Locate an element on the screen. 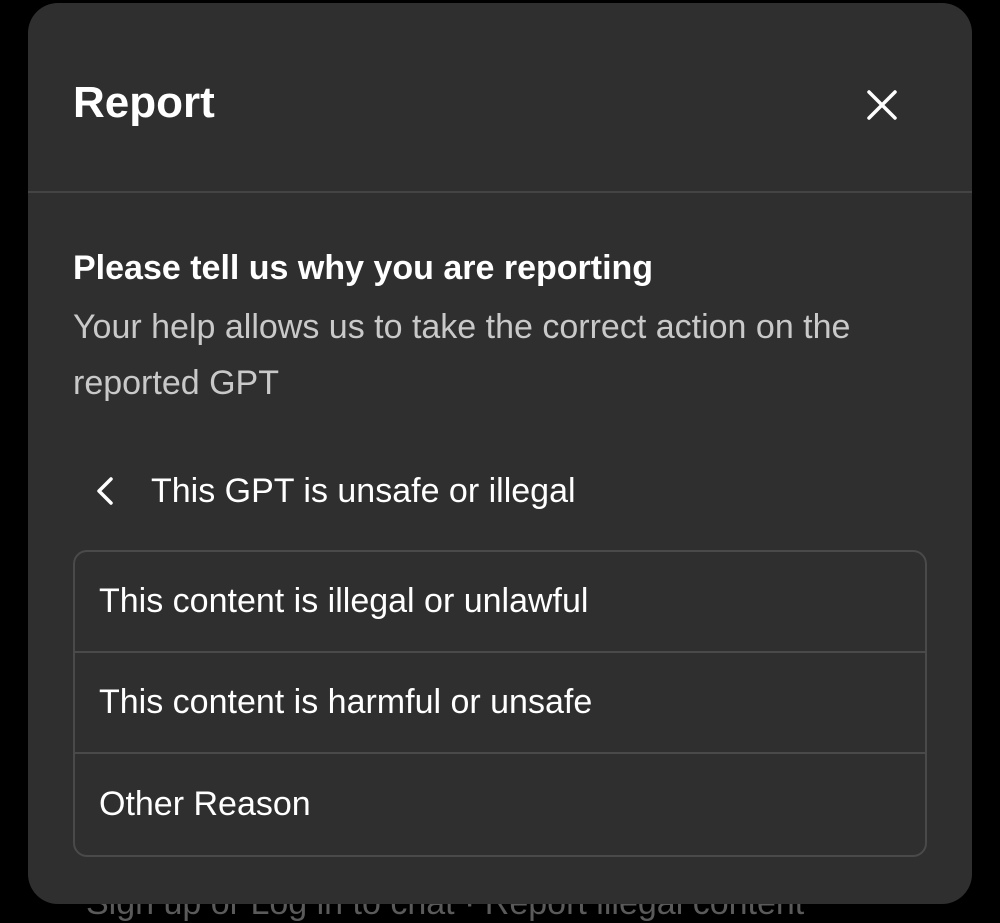 Image resolution: width=1000 pixels, height=923 pixels. option-other-reason: Other Reason is located at coordinates (500, 804).